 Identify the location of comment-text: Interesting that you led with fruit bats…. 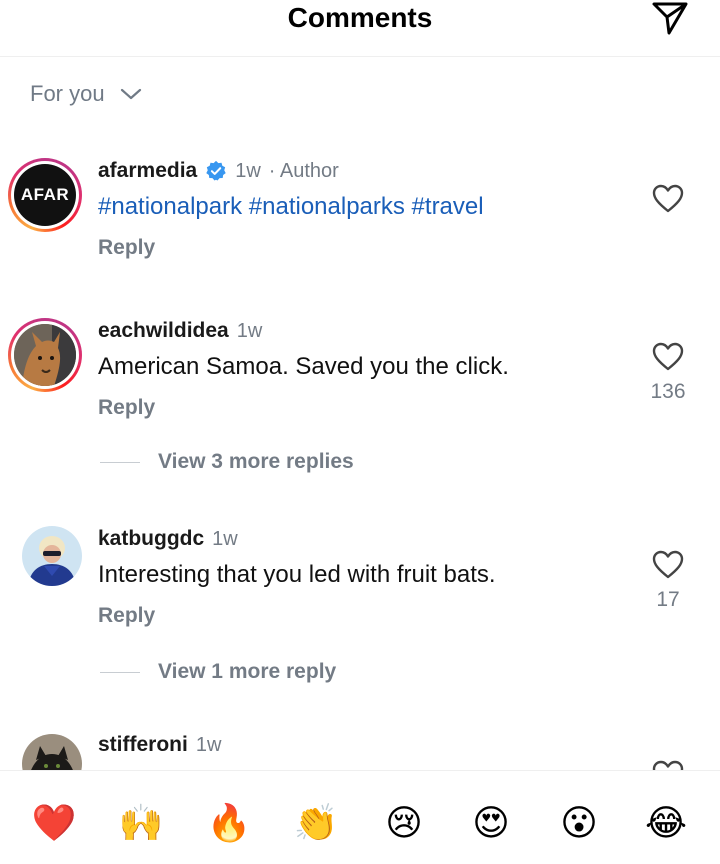
(368, 575).